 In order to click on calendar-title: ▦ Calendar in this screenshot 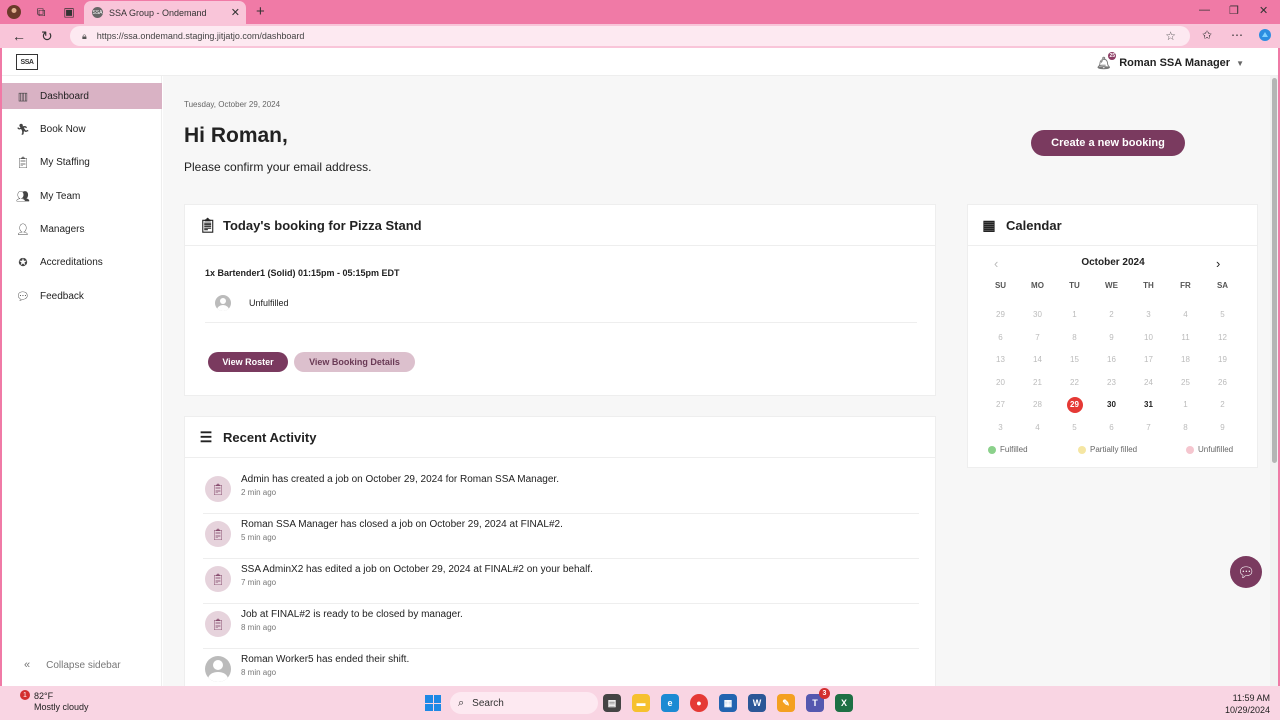, I will do `click(1021, 225)`.